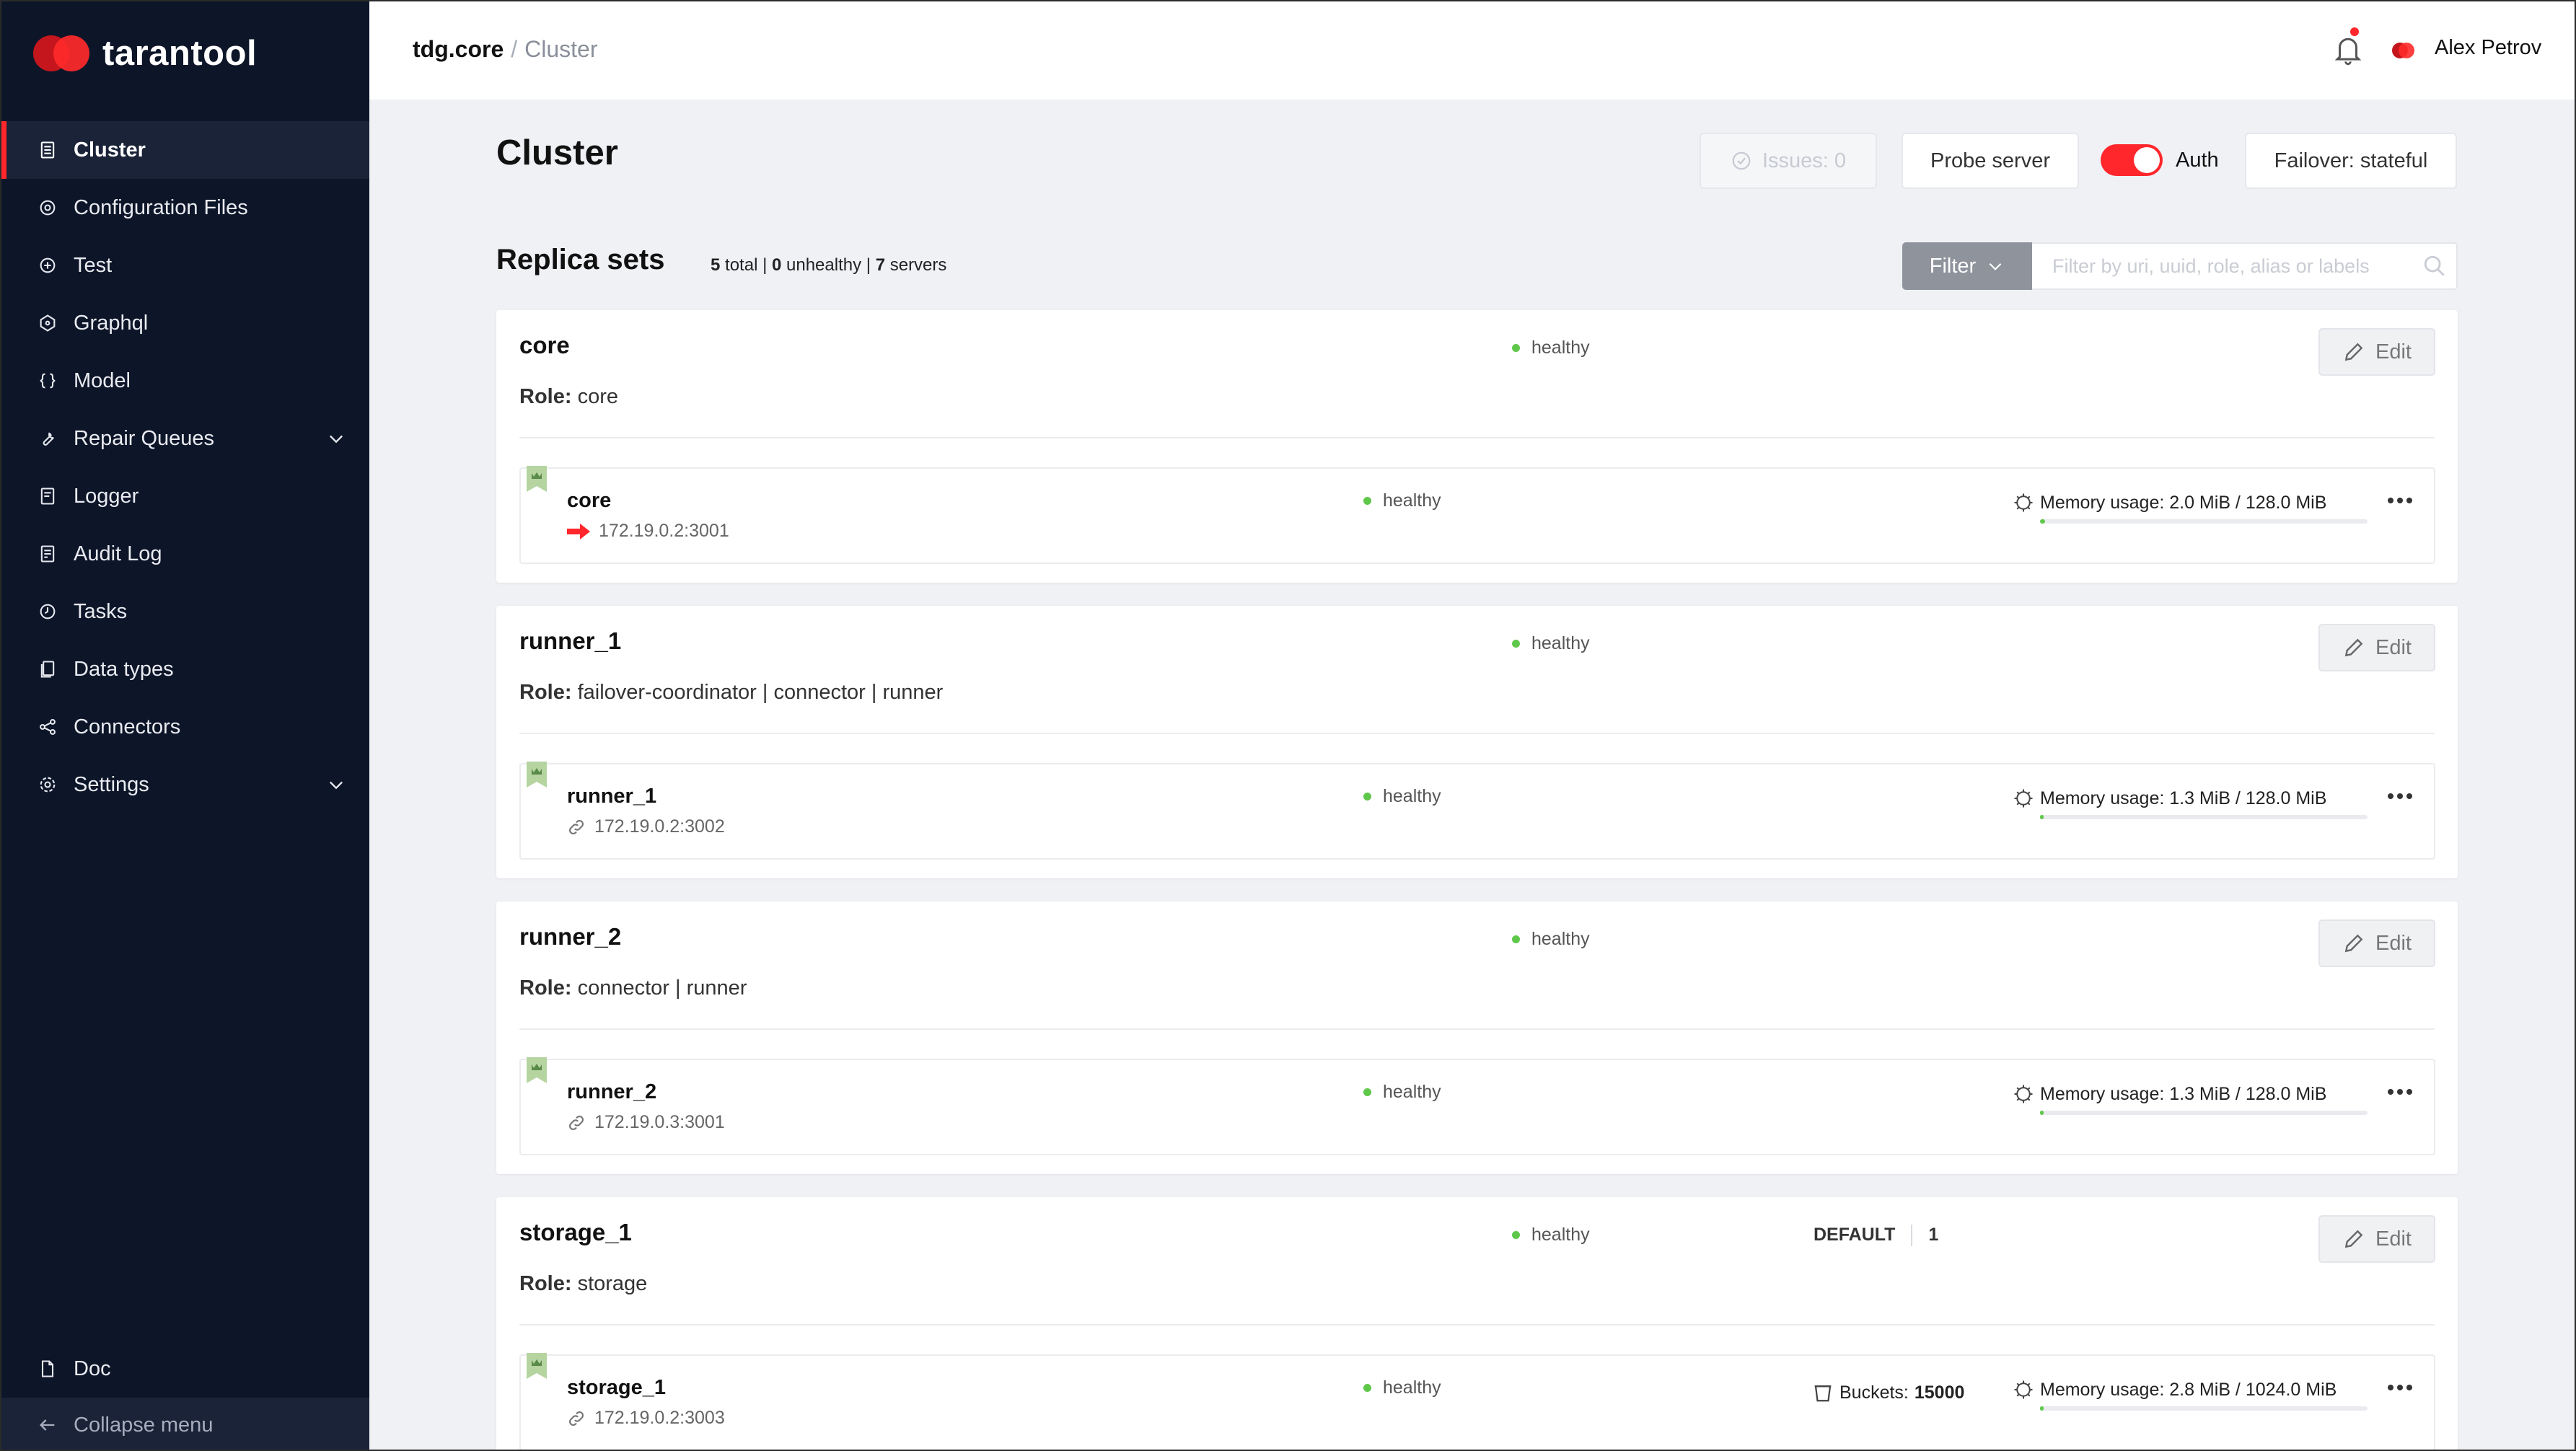 Image resolution: width=2576 pixels, height=1451 pixels. What do you see at coordinates (580, 260) in the screenshot?
I see `replica-sets-title: Replica sets` at bounding box center [580, 260].